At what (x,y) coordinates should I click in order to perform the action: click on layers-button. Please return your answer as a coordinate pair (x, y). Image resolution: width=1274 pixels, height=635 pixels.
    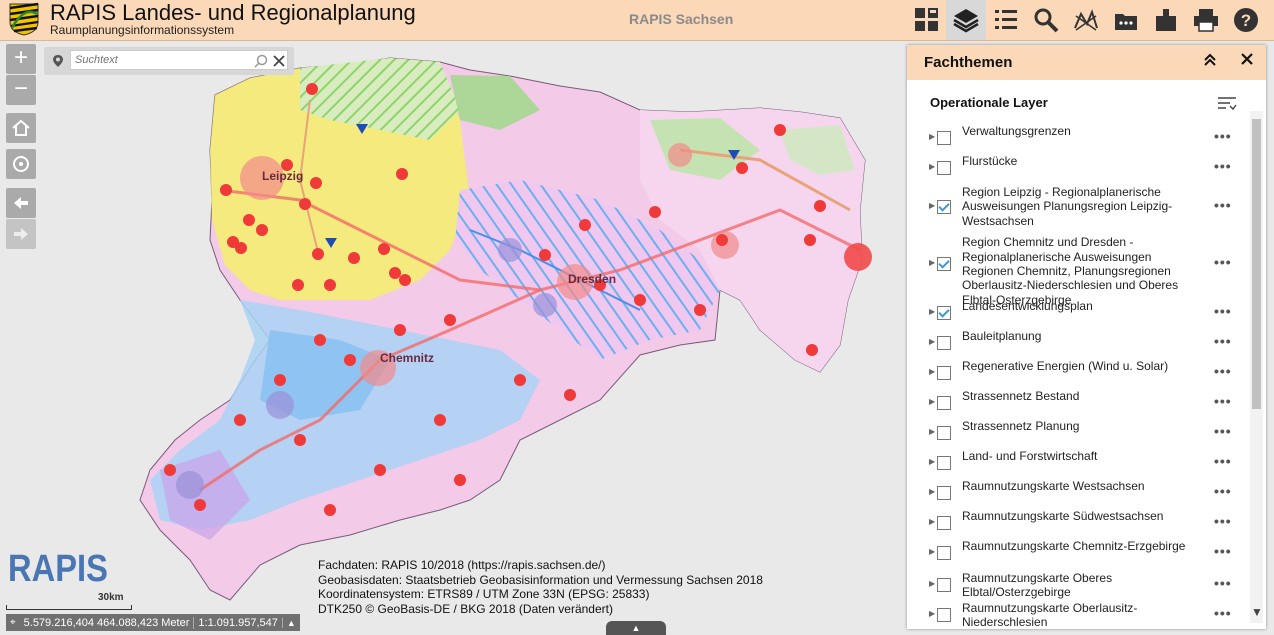
    Looking at the image, I should click on (966, 20).